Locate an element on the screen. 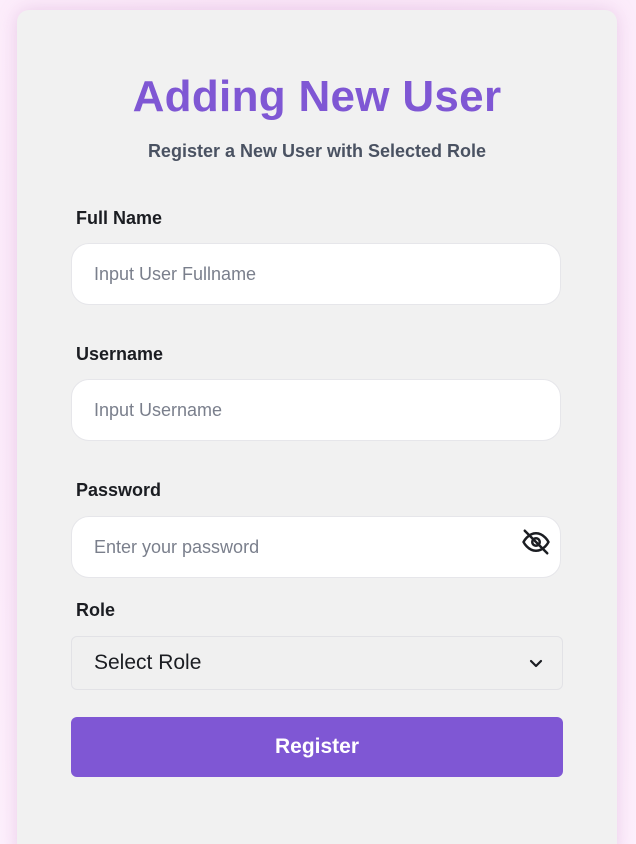 This screenshot has width=636, height=844. role-select: Select Role is located at coordinates (317, 663).